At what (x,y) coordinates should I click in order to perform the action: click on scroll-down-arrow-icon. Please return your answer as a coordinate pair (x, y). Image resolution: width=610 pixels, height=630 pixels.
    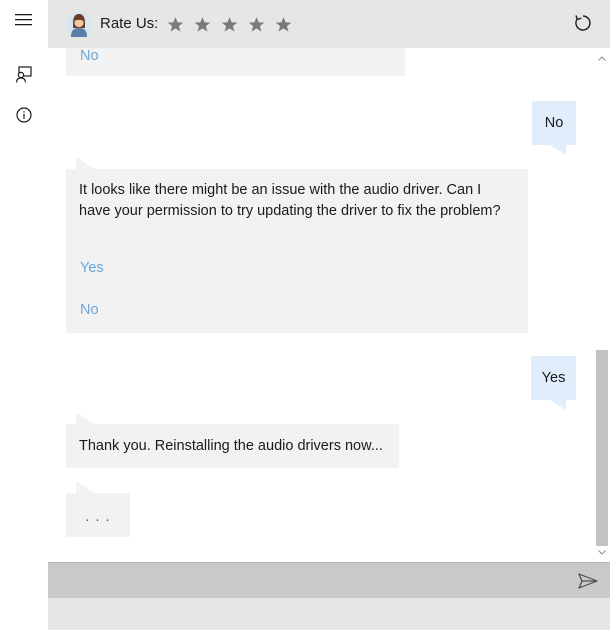
    Looking at the image, I should click on (602, 552).